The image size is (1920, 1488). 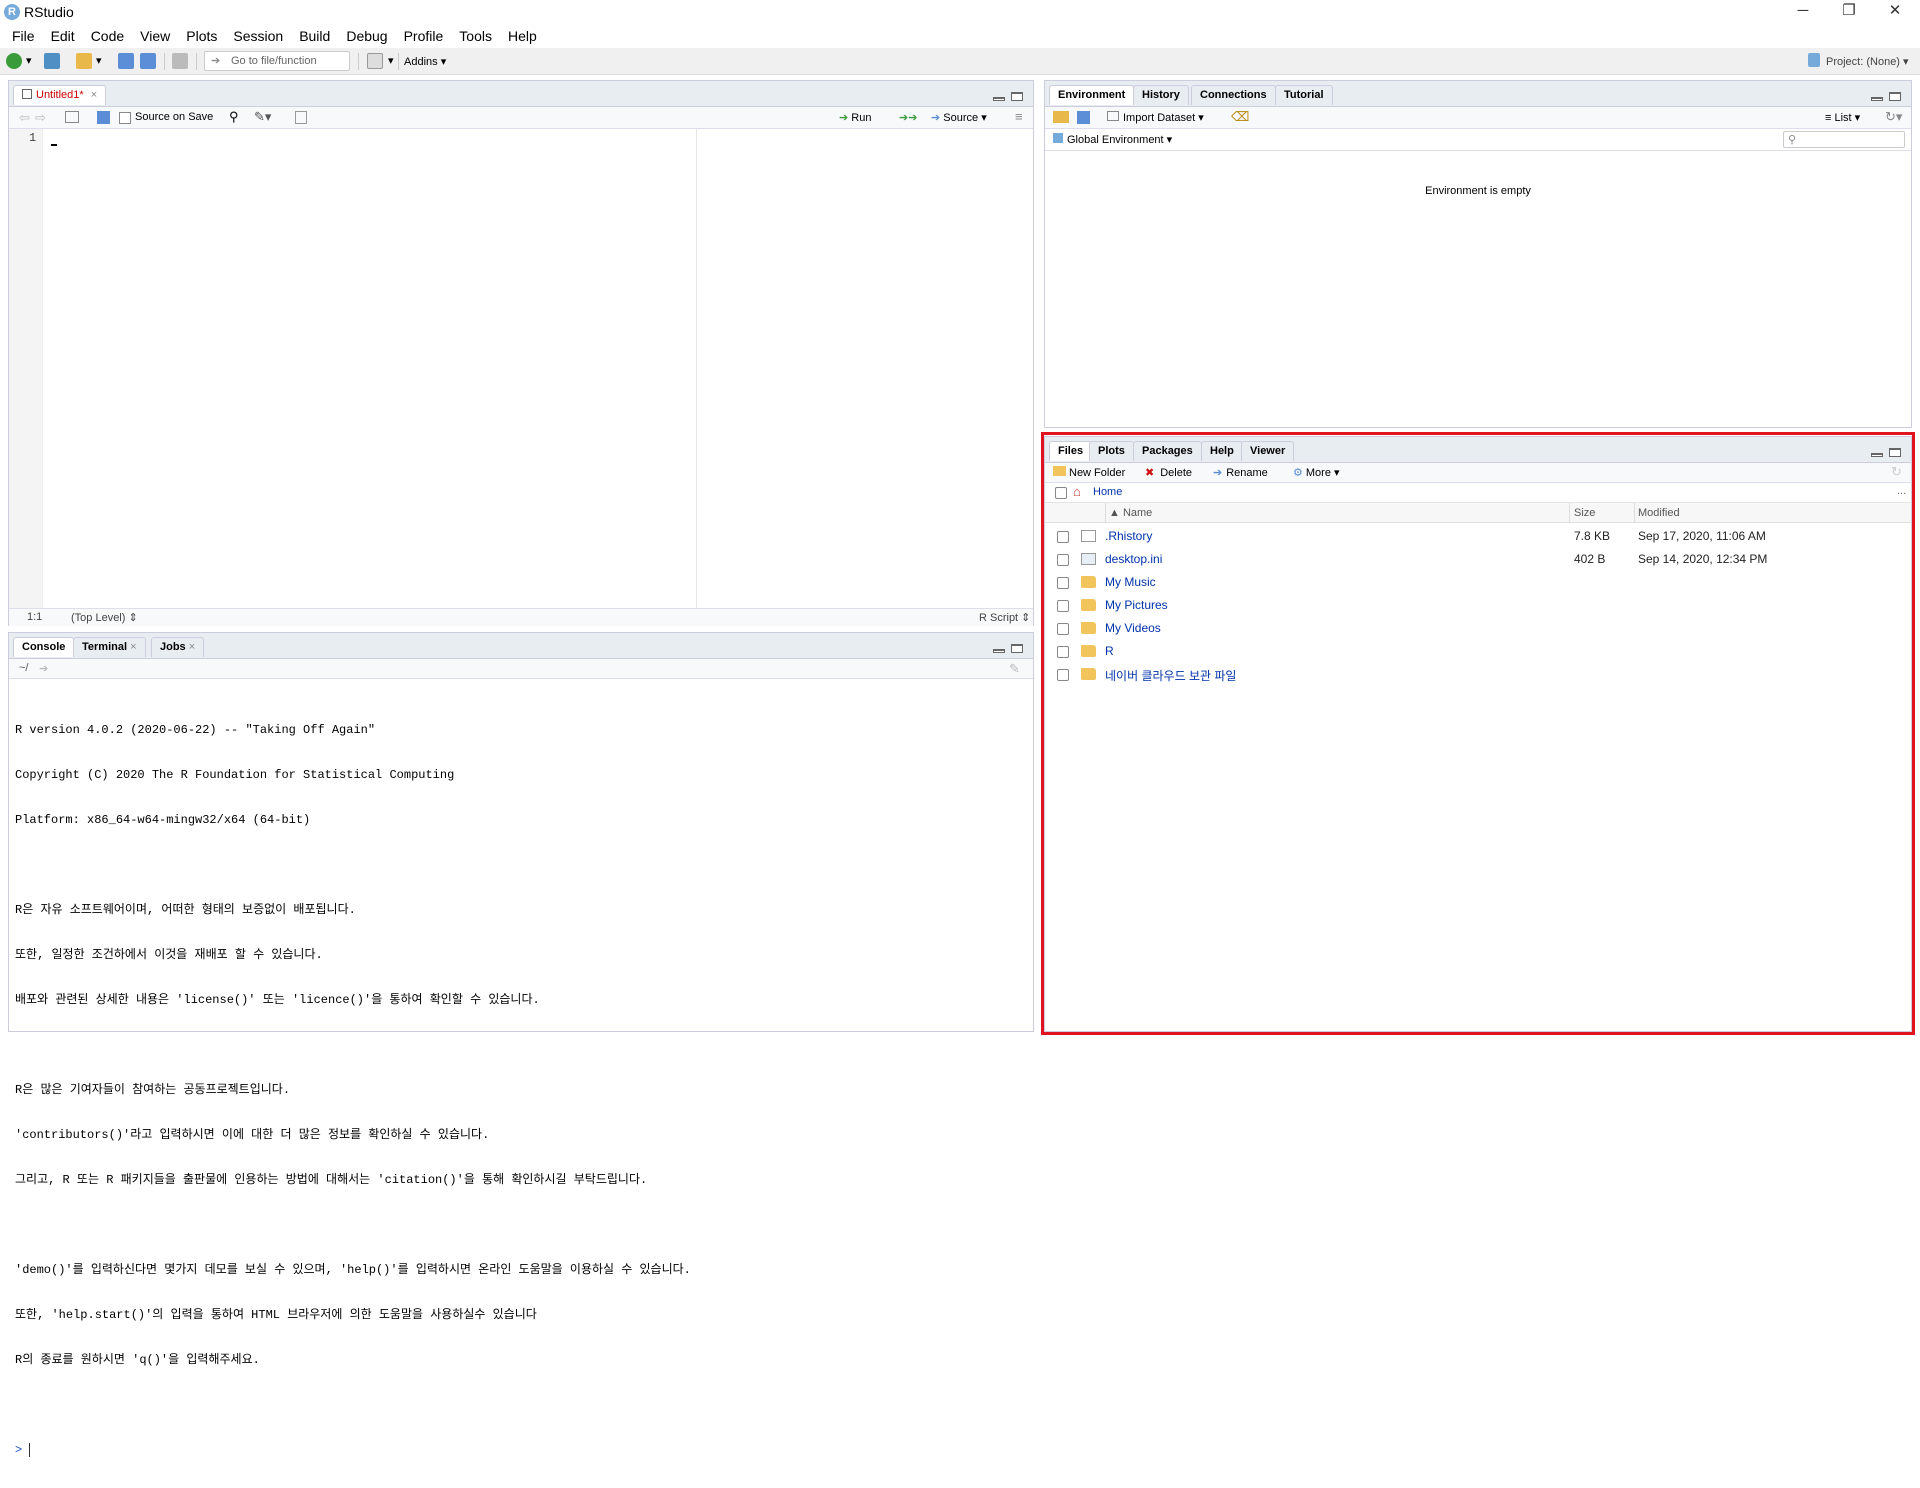 I want to click on menu-view: View, so click(x=155, y=36).